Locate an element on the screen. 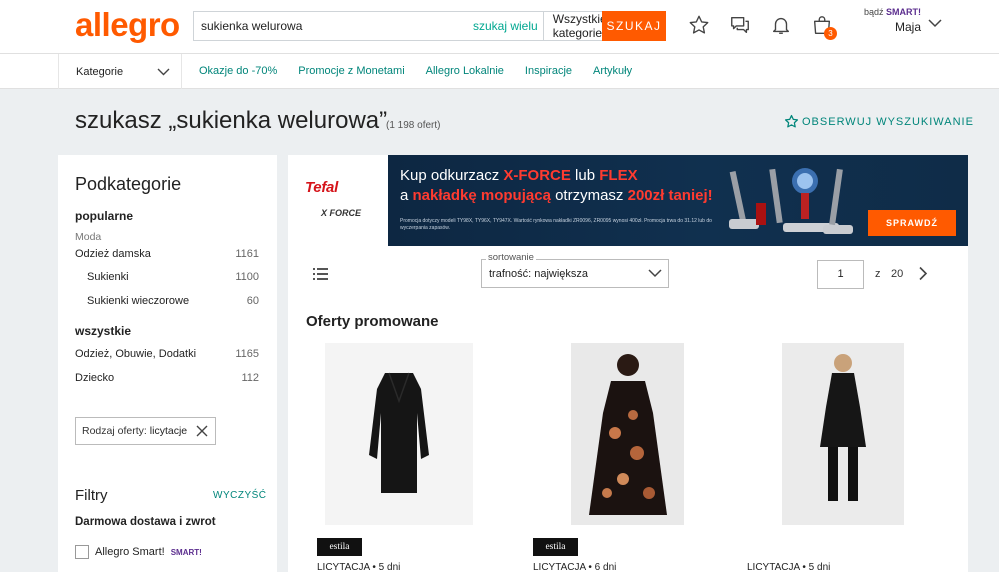  subcategory-count: 1100 is located at coordinates (247, 277).